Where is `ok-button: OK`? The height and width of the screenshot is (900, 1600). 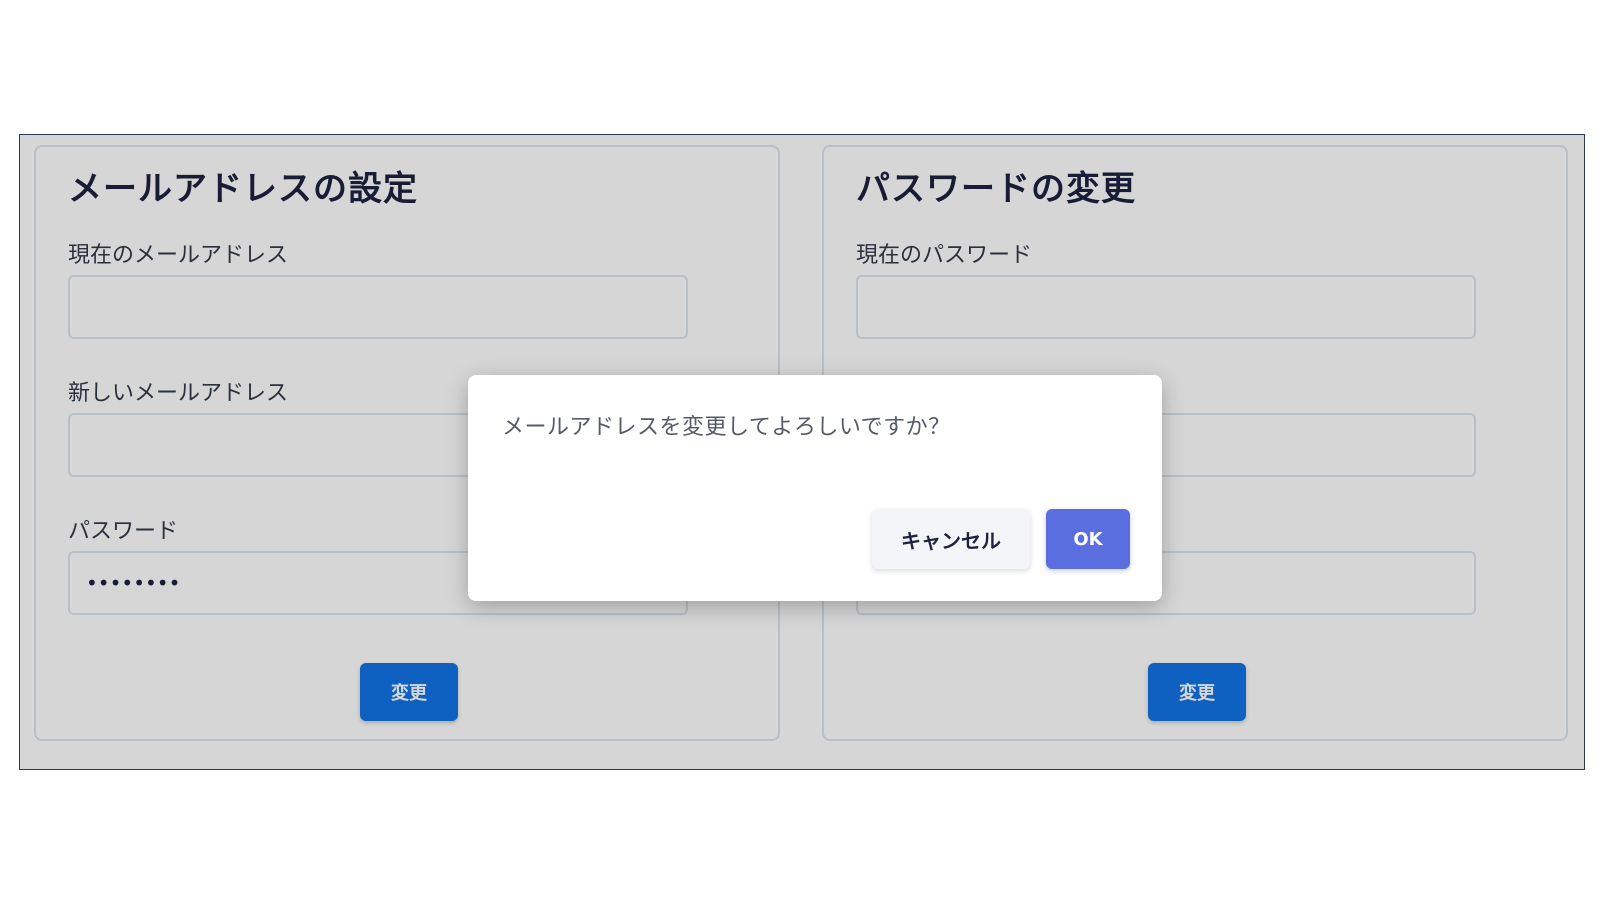 ok-button: OK is located at coordinates (1088, 539).